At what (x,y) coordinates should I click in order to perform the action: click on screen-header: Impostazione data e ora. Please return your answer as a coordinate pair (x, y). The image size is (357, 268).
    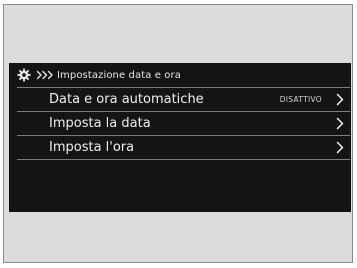
    Looking at the image, I should click on (180, 75).